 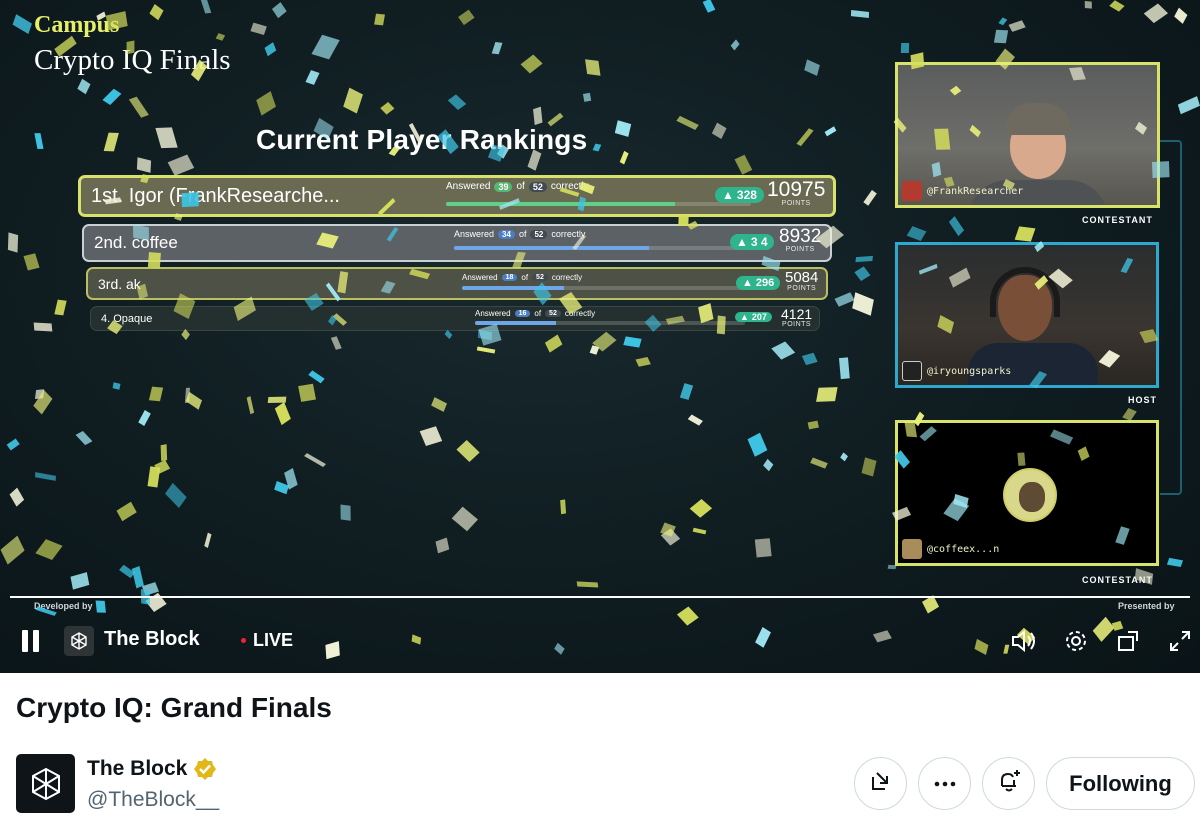 I want to click on settings-gear-icon, so click(x=1076, y=641).